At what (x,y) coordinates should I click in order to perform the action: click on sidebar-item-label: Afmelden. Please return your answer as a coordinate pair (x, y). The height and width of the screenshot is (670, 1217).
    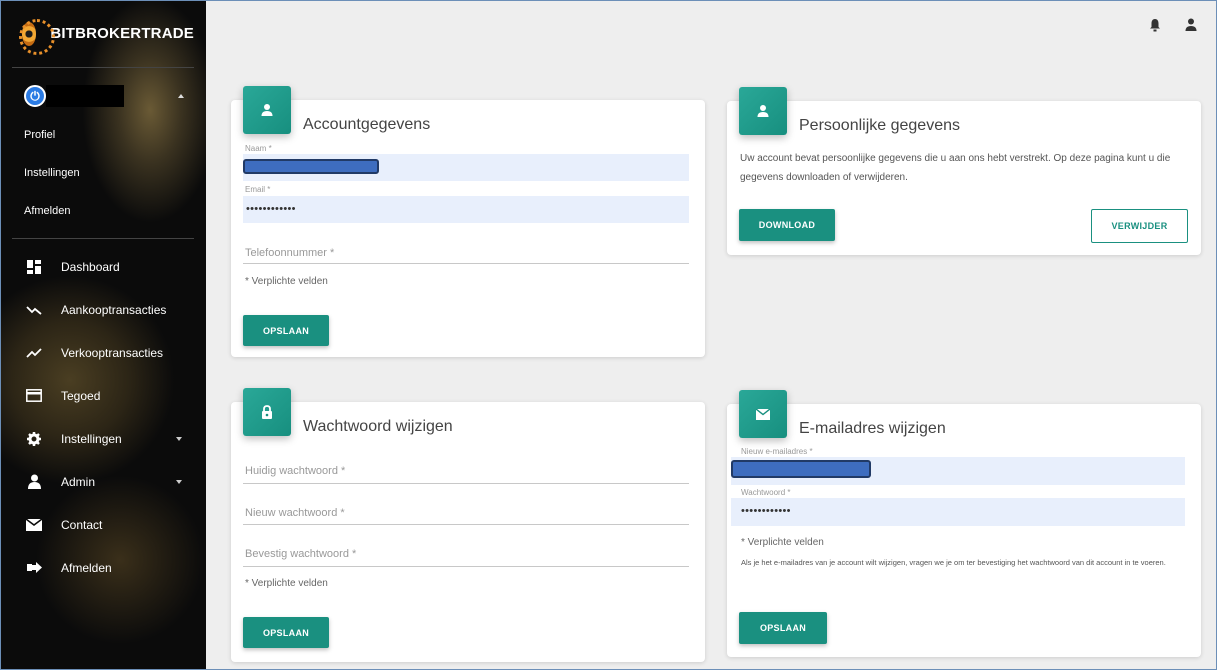
    Looking at the image, I should click on (86, 567).